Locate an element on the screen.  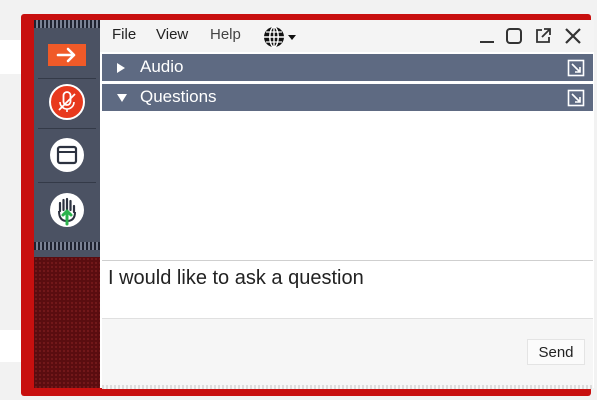
close-icon is located at coordinates (573, 36).